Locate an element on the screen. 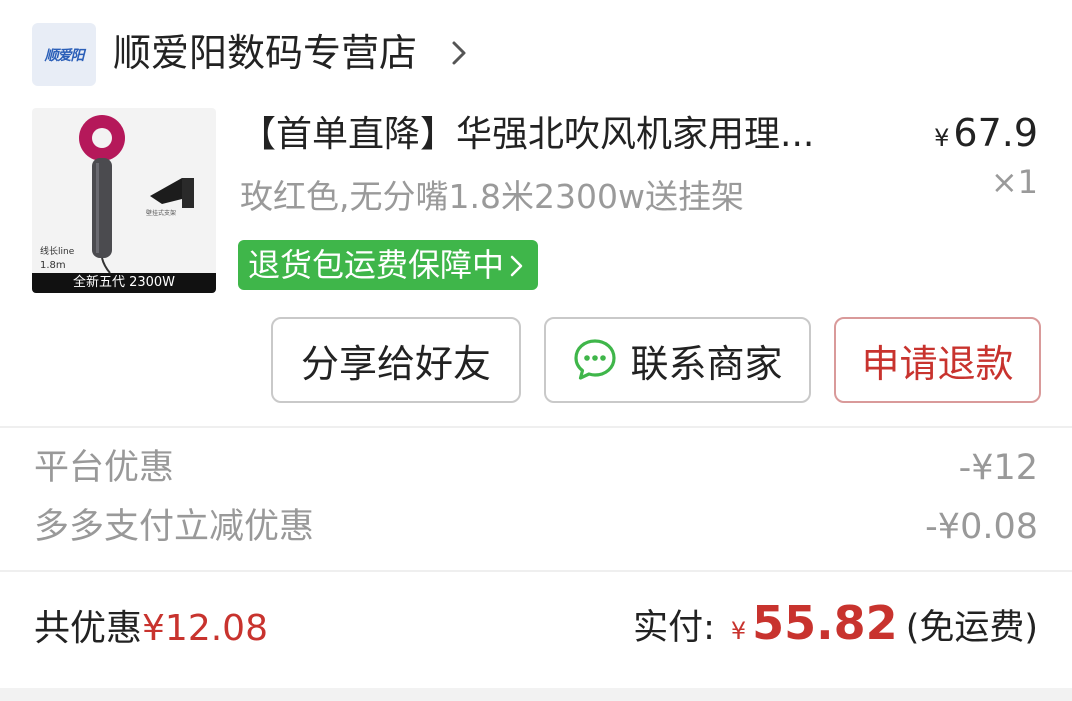  contact-merchant-button: 联系商家 is located at coordinates (677, 360).